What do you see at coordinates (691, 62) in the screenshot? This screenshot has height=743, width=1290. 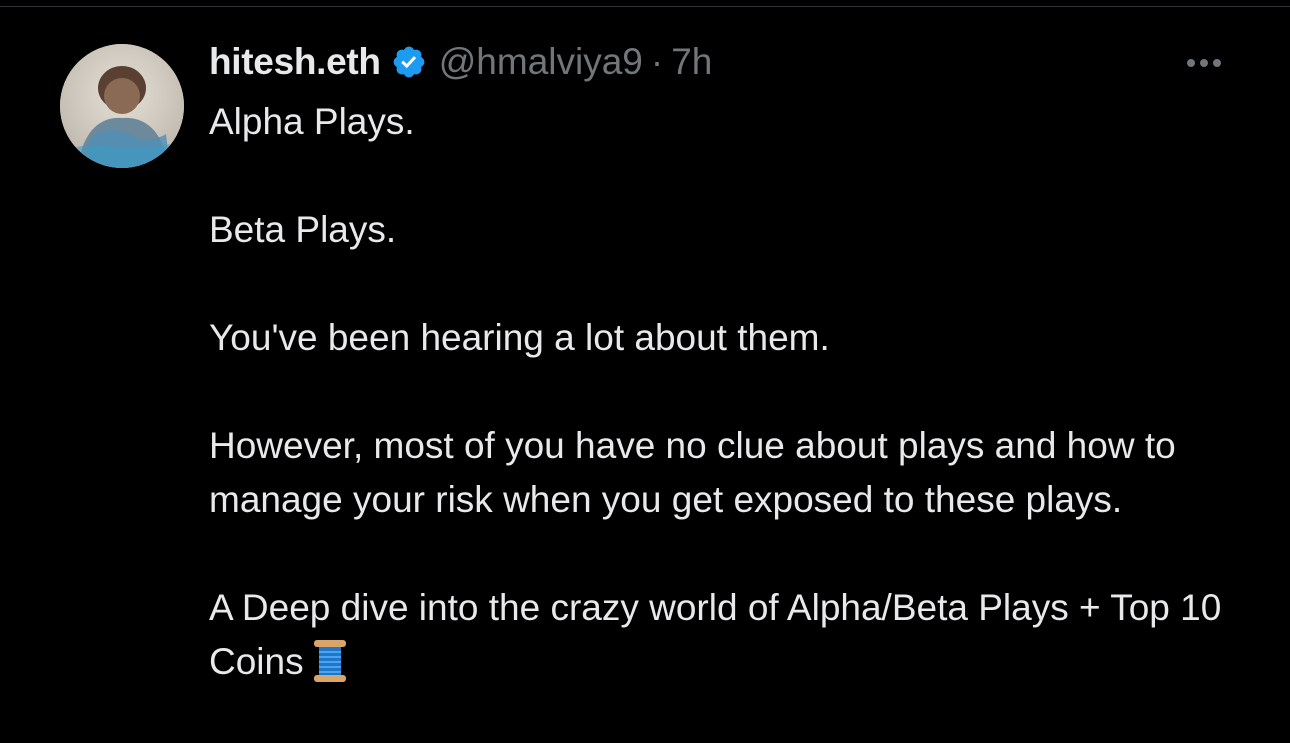 I see `timestamp: 7h` at bounding box center [691, 62].